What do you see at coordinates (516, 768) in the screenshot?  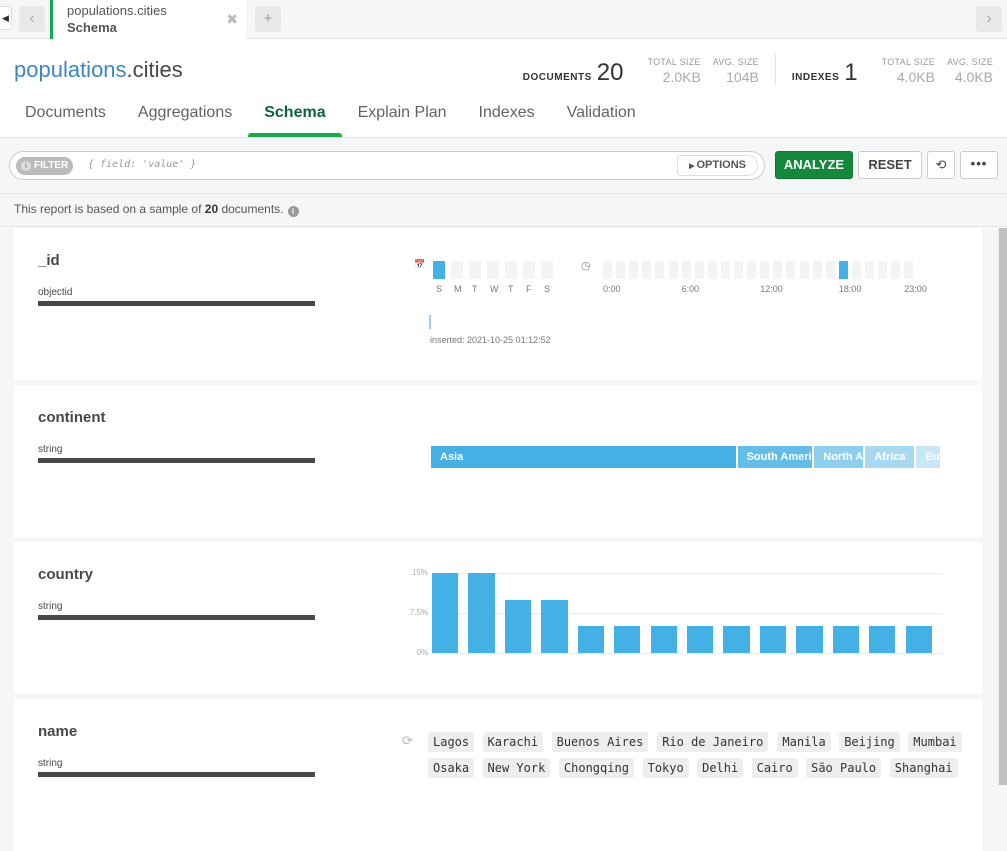 I see `value-chip: New York` at bounding box center [516, 768].